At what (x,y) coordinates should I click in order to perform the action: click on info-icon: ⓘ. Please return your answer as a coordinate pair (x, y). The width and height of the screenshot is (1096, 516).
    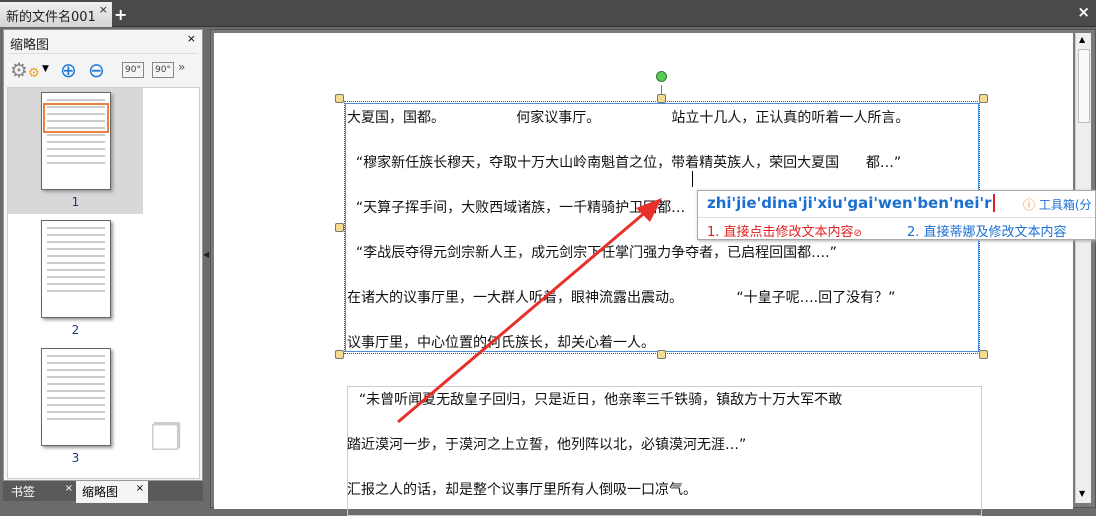
    Looking at the image, I should click on (1031, 205).